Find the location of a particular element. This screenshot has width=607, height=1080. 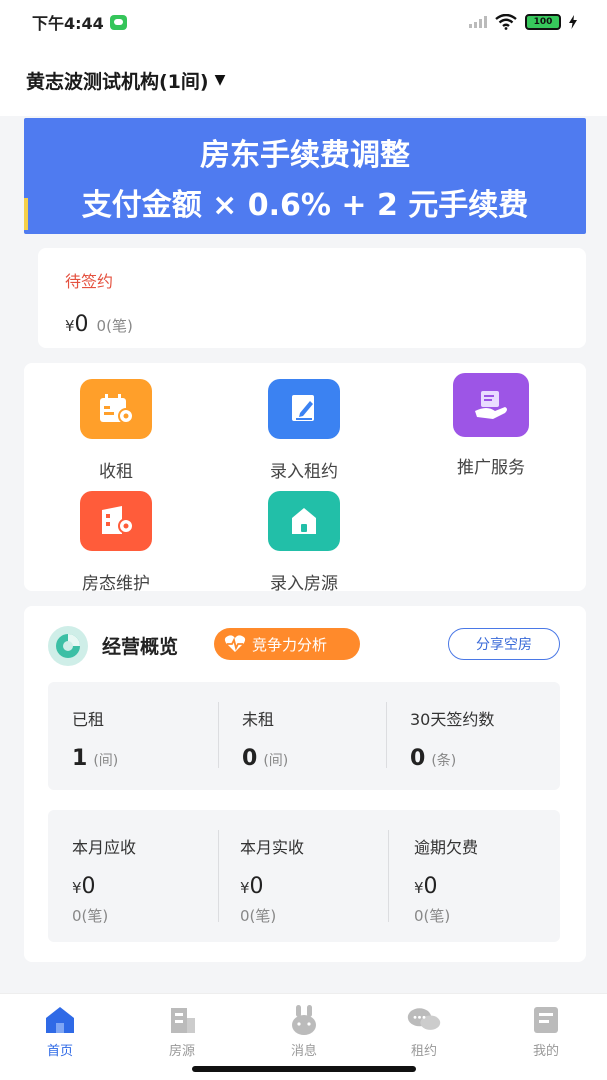

stat-rented: 已租 1 (间) is located at coordinates (95, 738).